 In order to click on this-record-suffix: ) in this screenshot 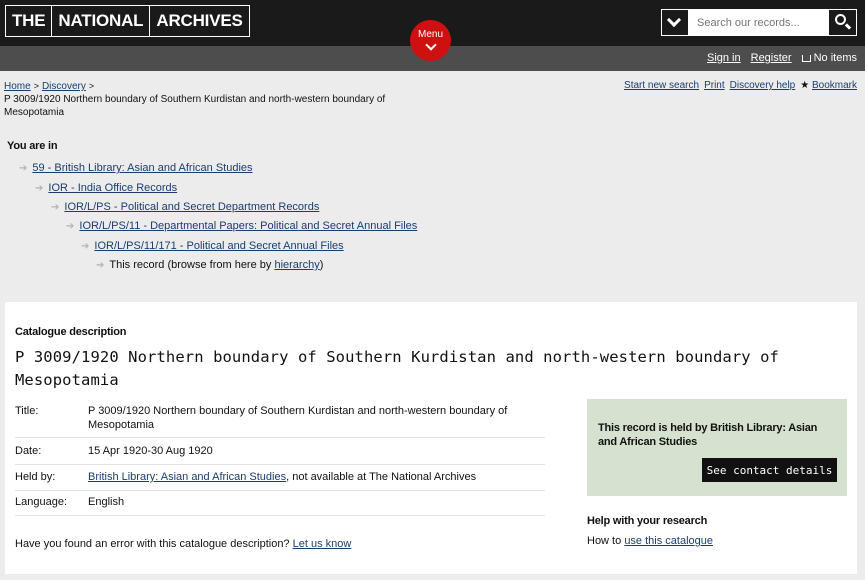, I will do `click(321, 265)`.